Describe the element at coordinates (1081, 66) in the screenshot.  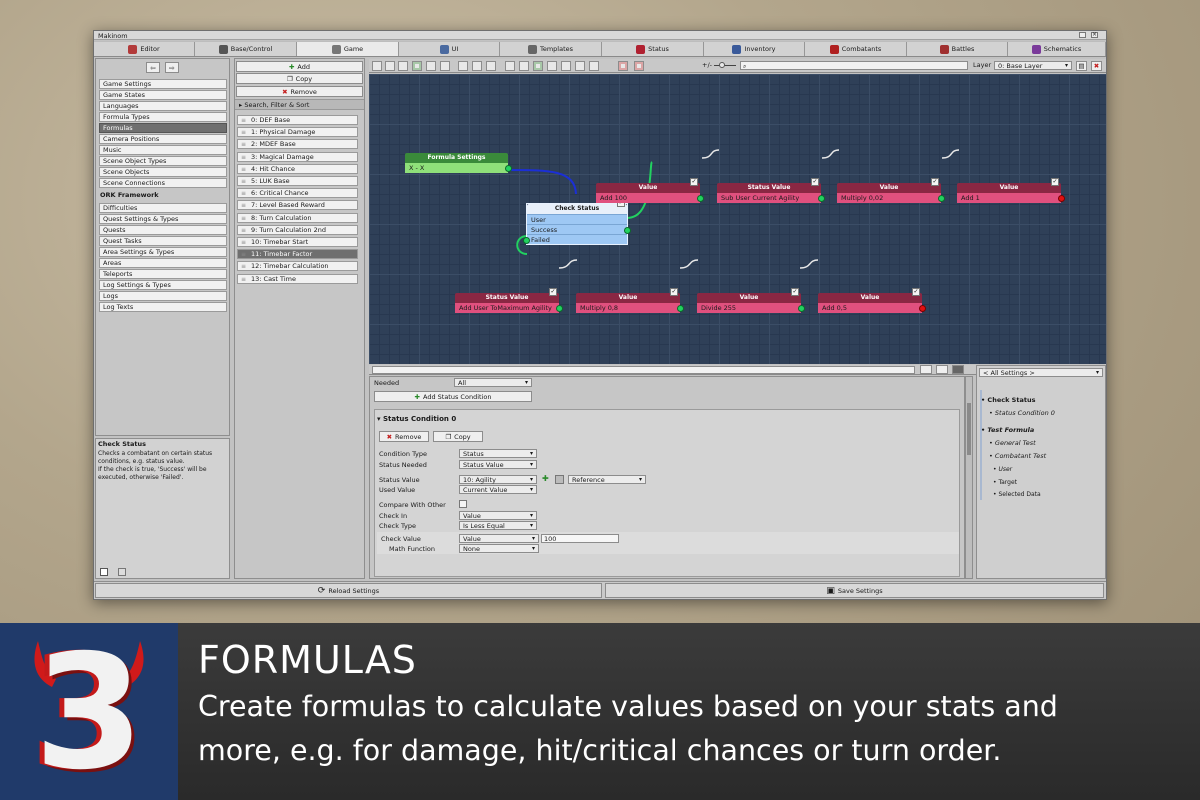
I see `layer-settings-button: ▤` at that location.